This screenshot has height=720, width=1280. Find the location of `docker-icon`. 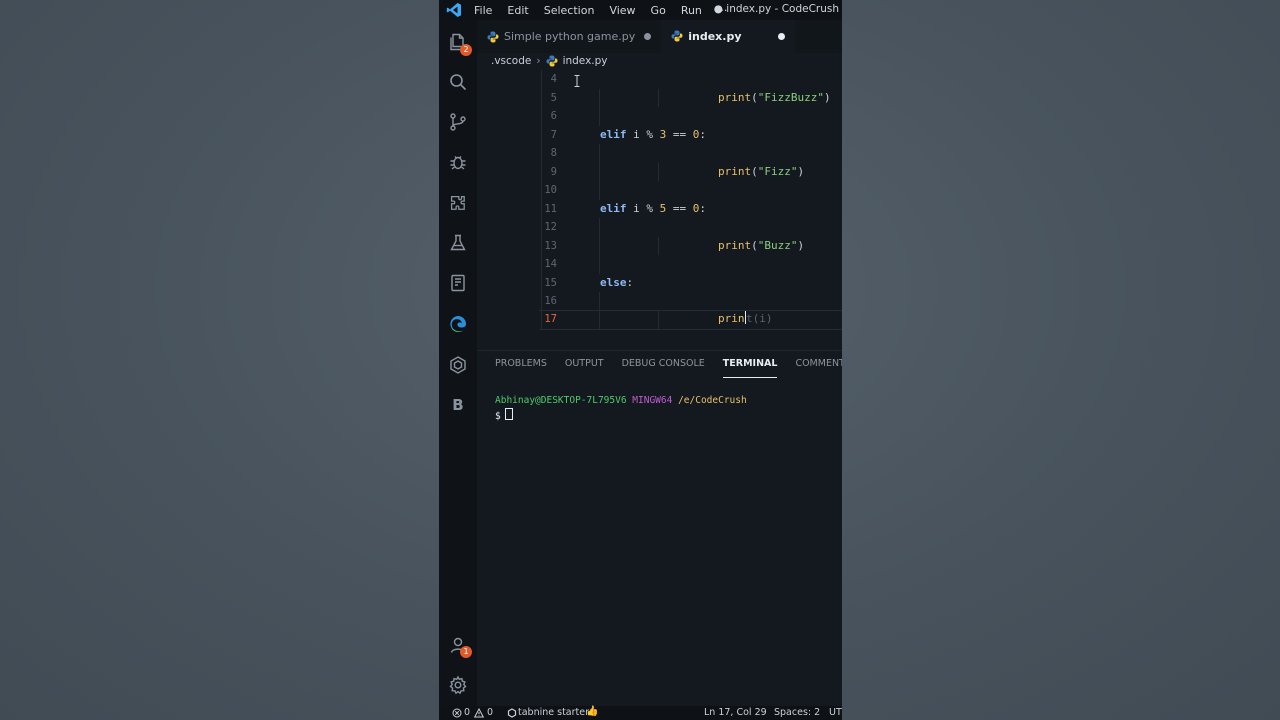

docker-icon is located at coordinates (458, 365).